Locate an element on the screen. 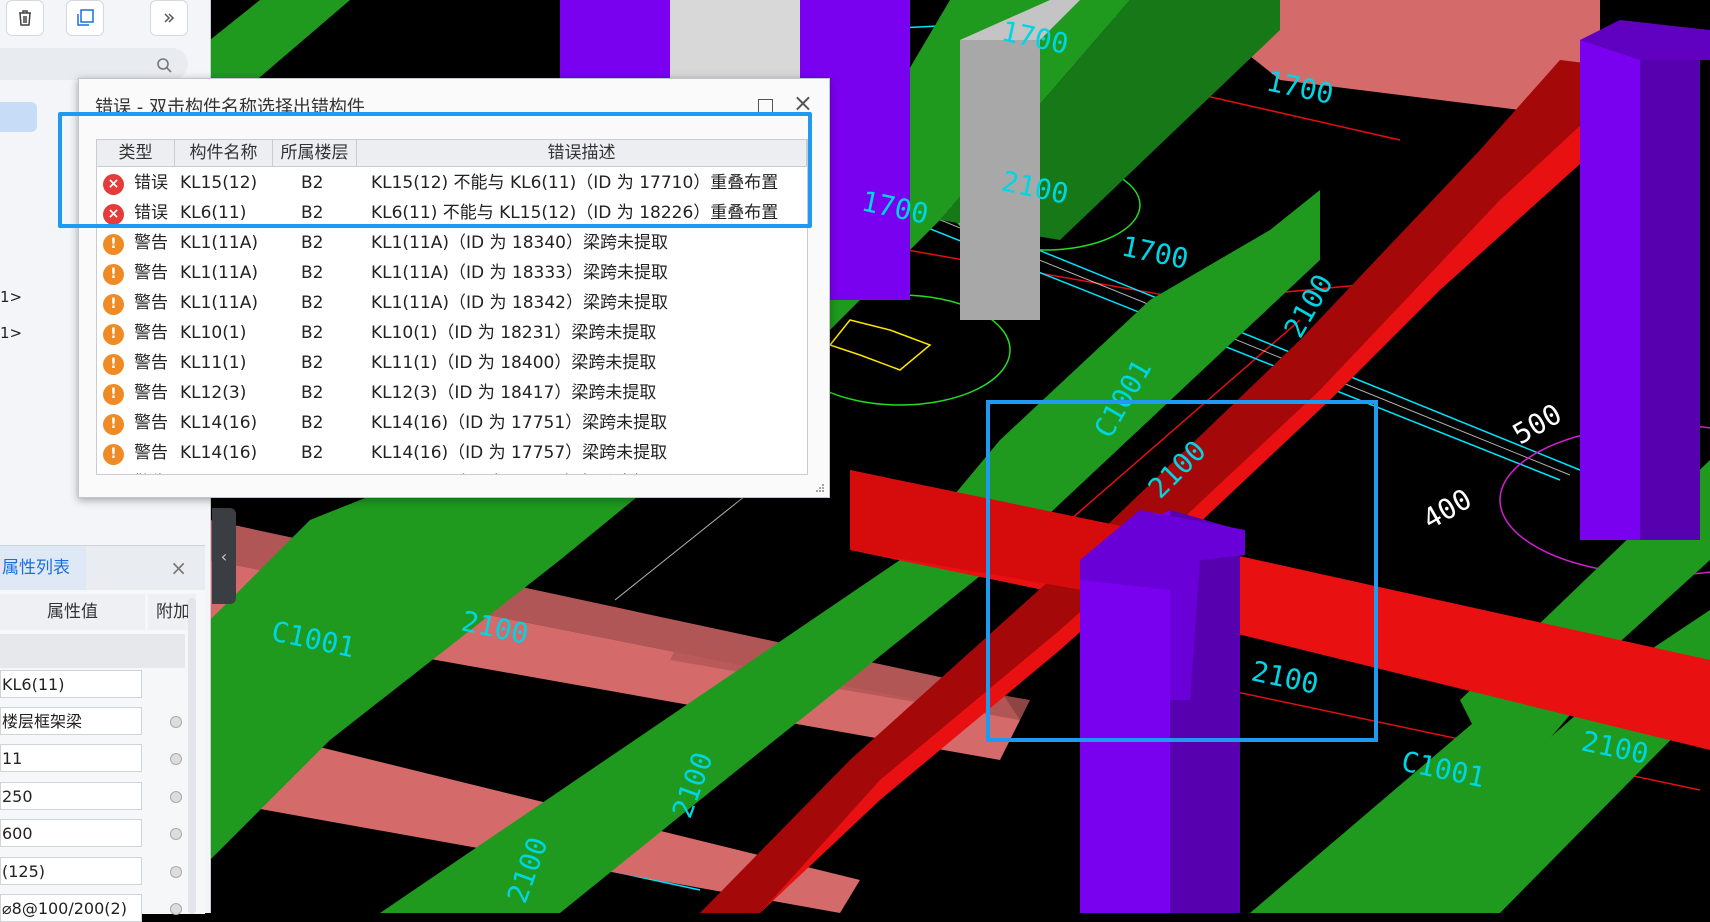 This screenshot has width=1710, height=922. tree-item-selected is located at coordinates (18, 117).